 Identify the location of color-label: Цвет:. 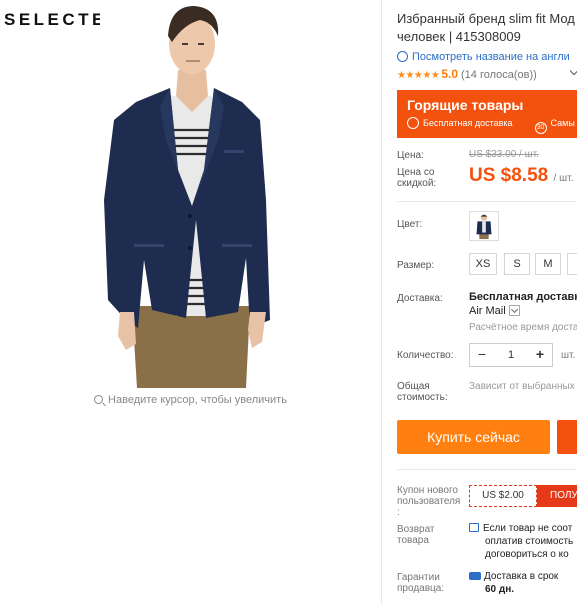
(410, 224).